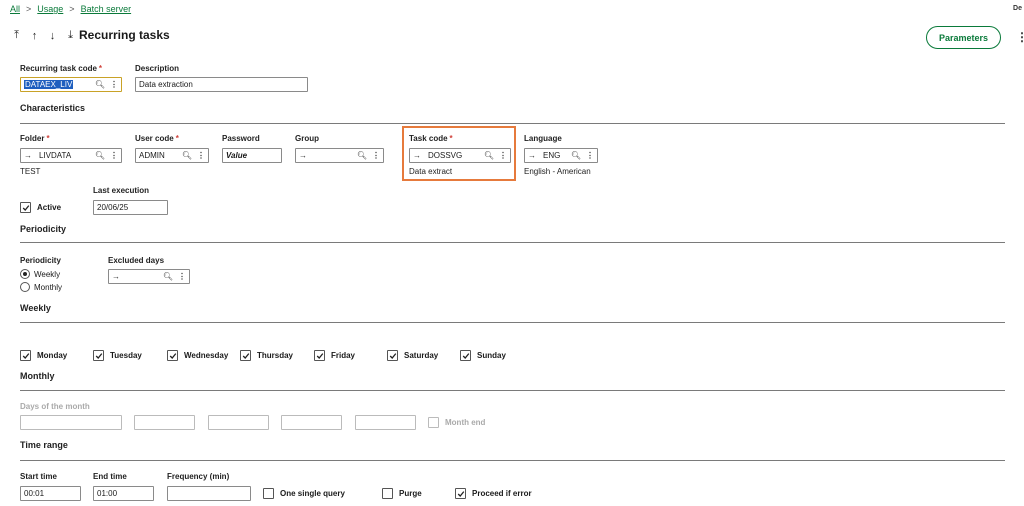 The width and height of the screenshot is (1024, 506). I want to click on end-time-field: 01:00, so click(123, 493).